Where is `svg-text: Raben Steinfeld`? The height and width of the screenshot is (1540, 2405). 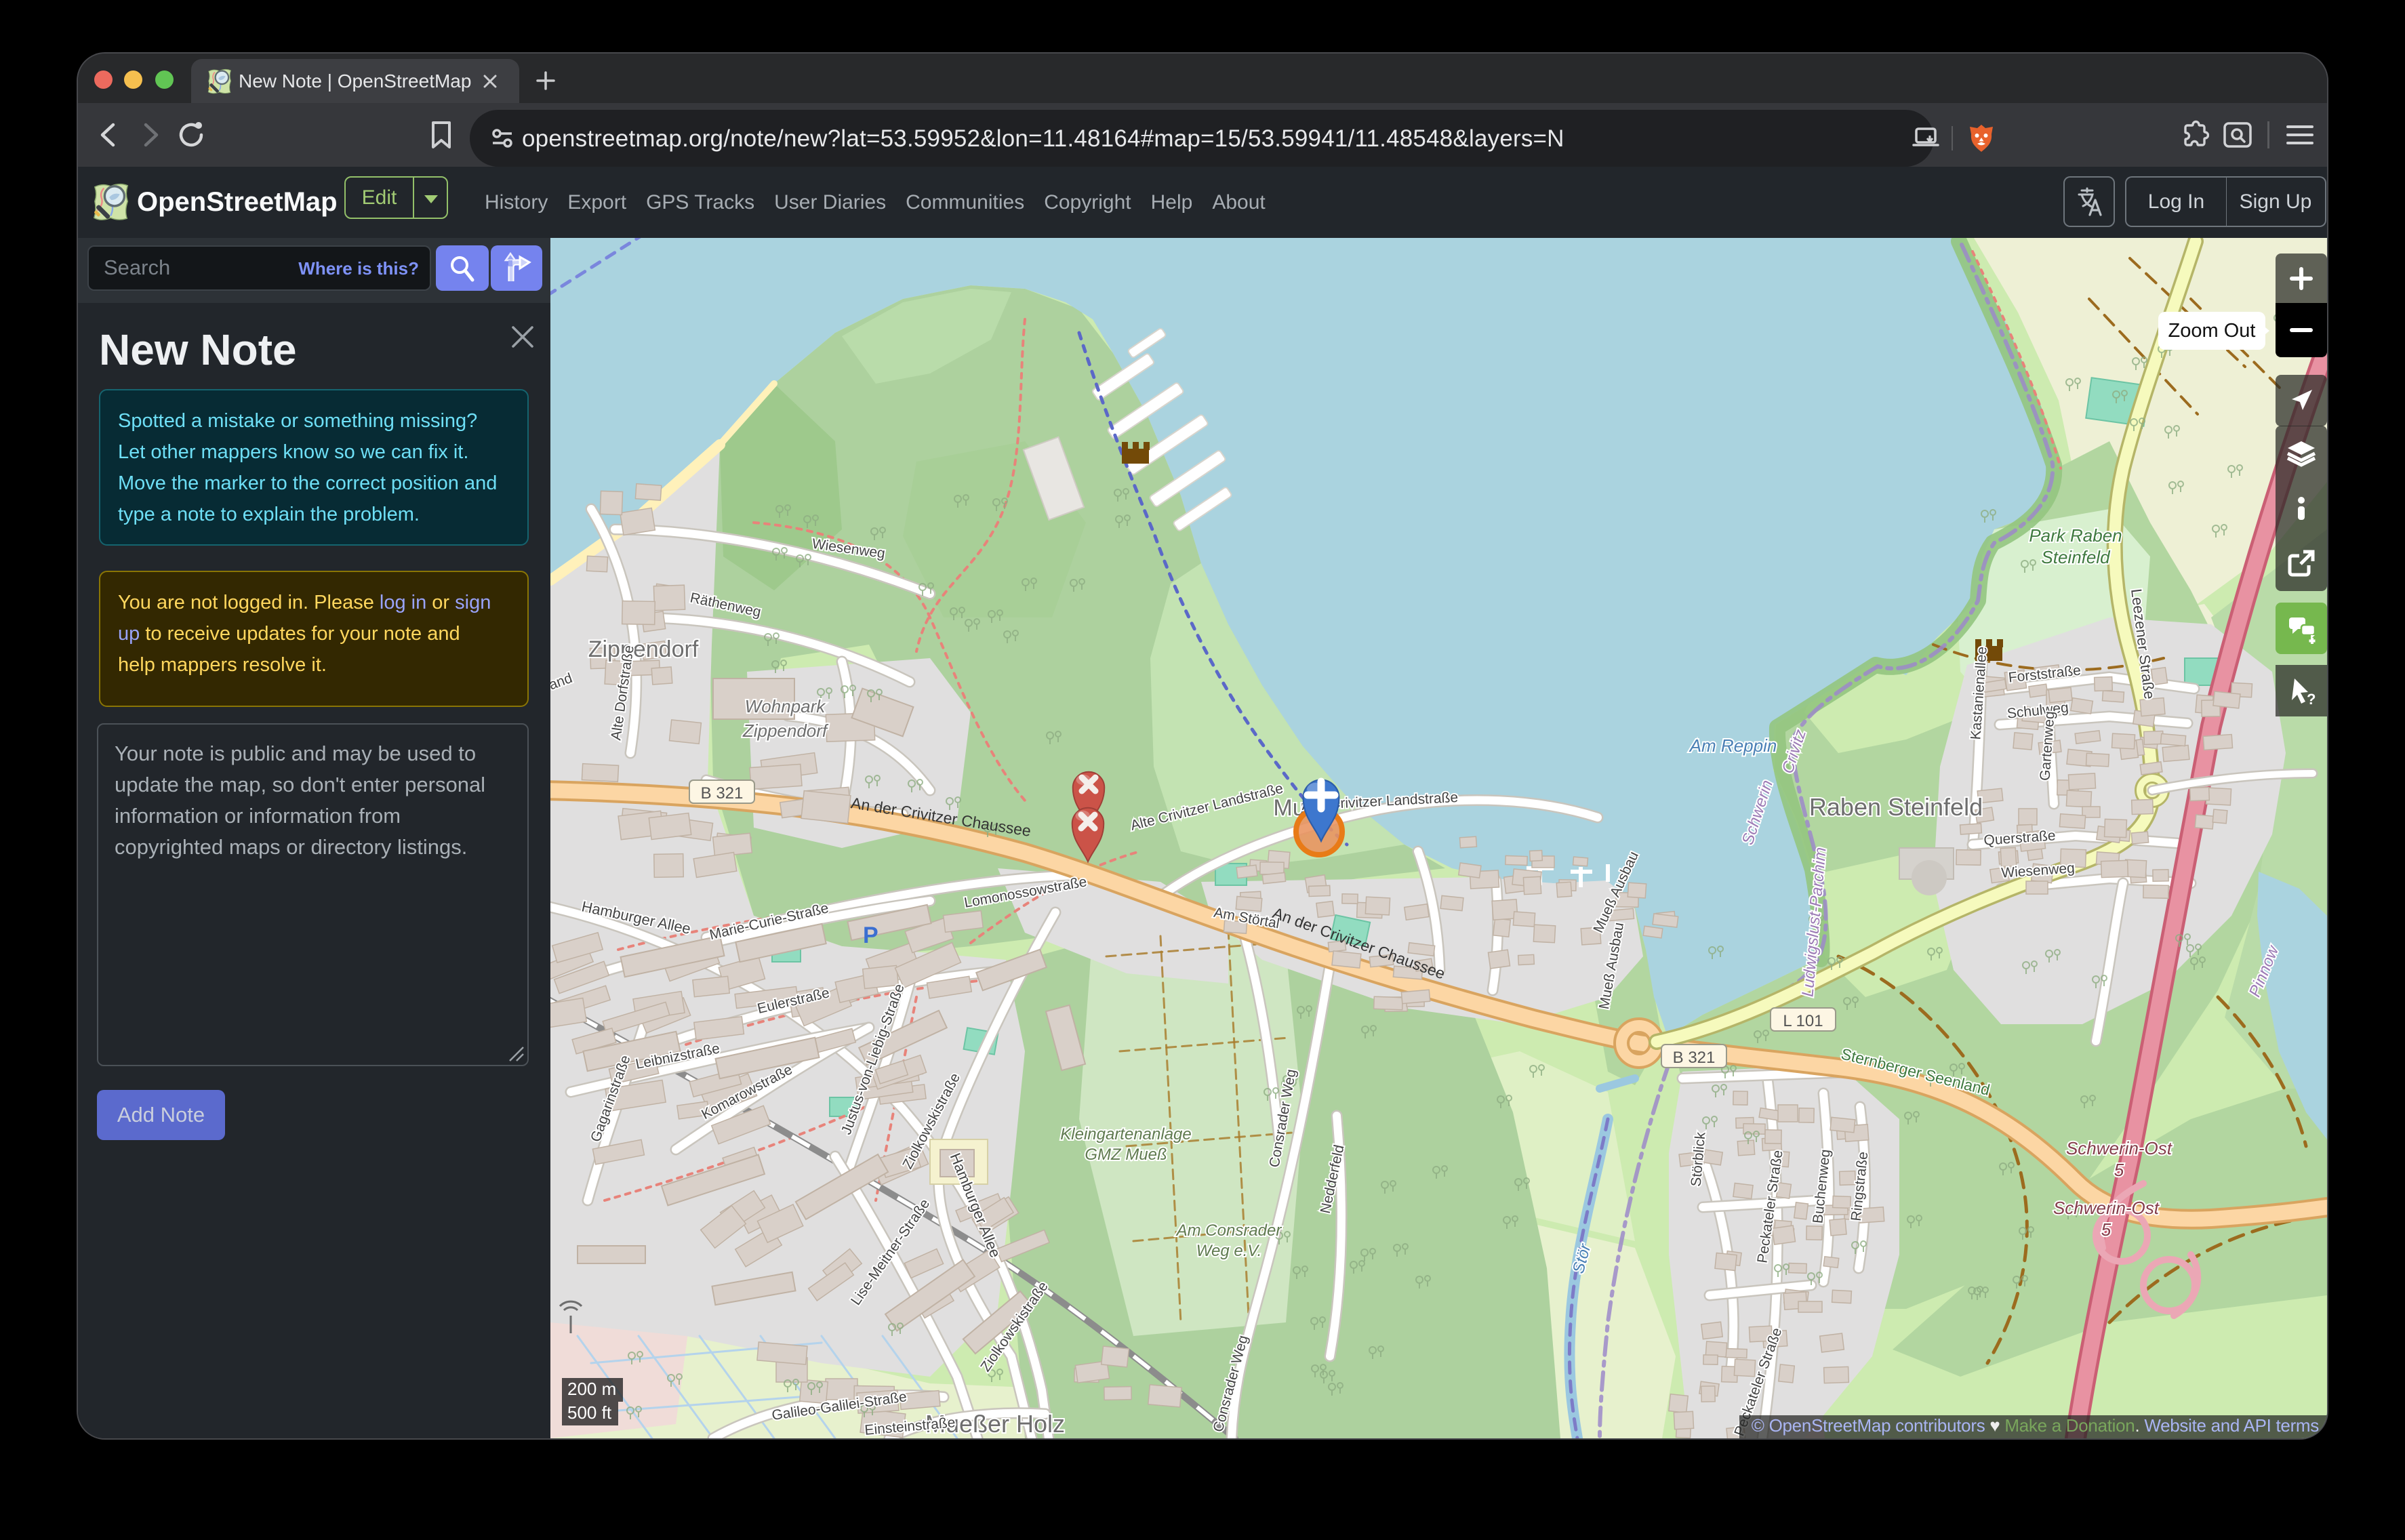 svg-text: Raben Steinfeld is located at coordinates (1896, 807).